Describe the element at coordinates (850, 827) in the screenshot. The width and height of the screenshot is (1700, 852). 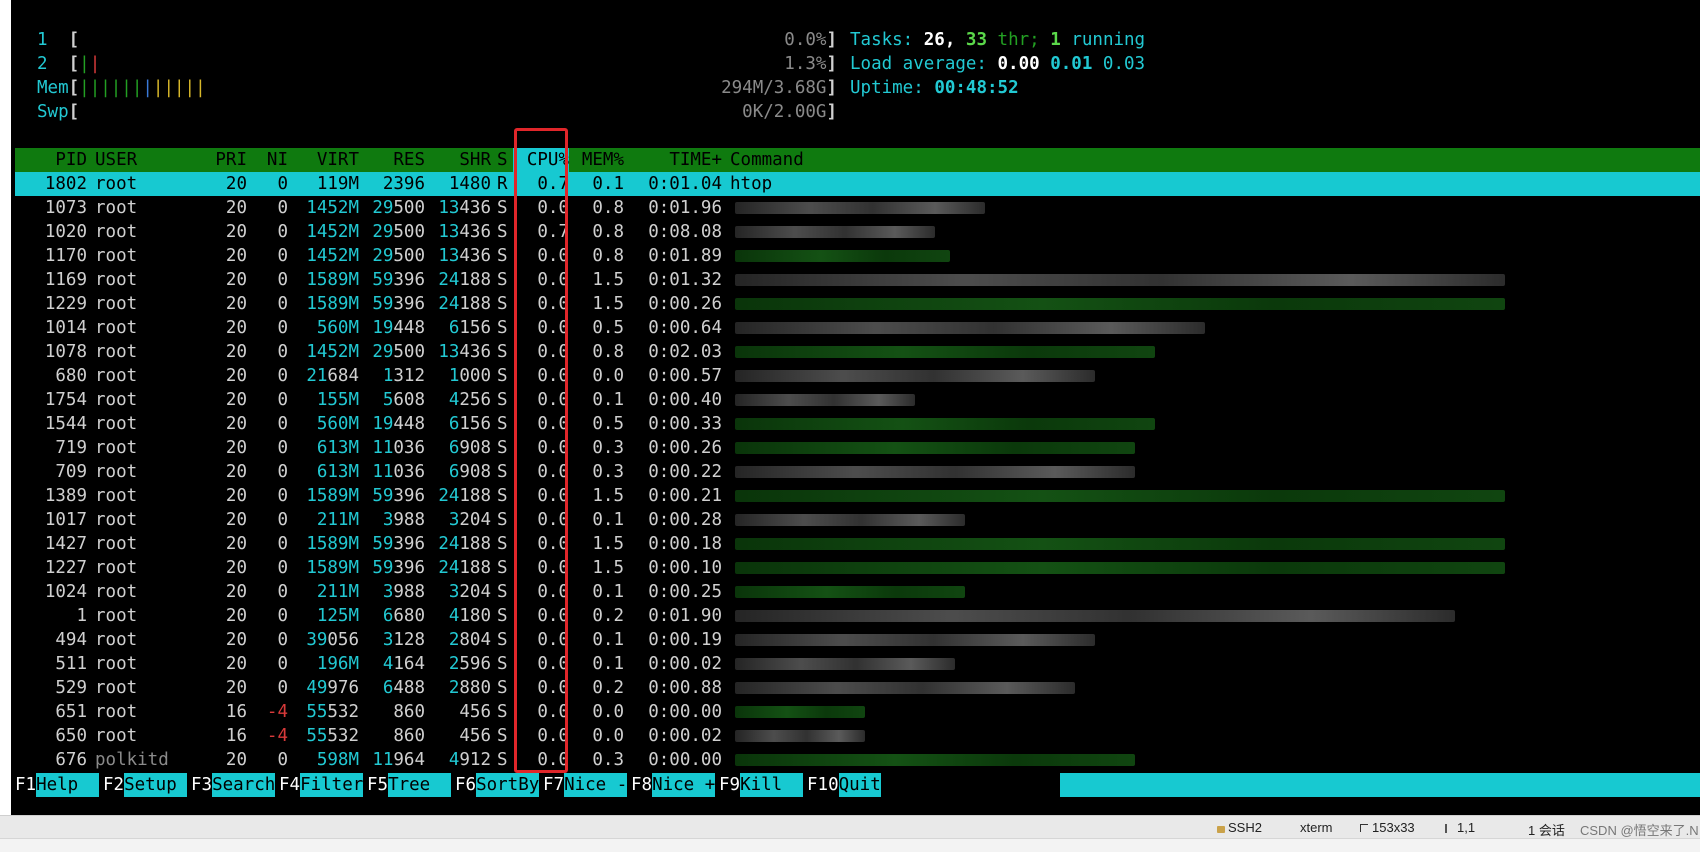
I see `status-bar: SSH2 xterm 153x33 1,1 1 会话 CSDN @悟空来了.N` at that location.